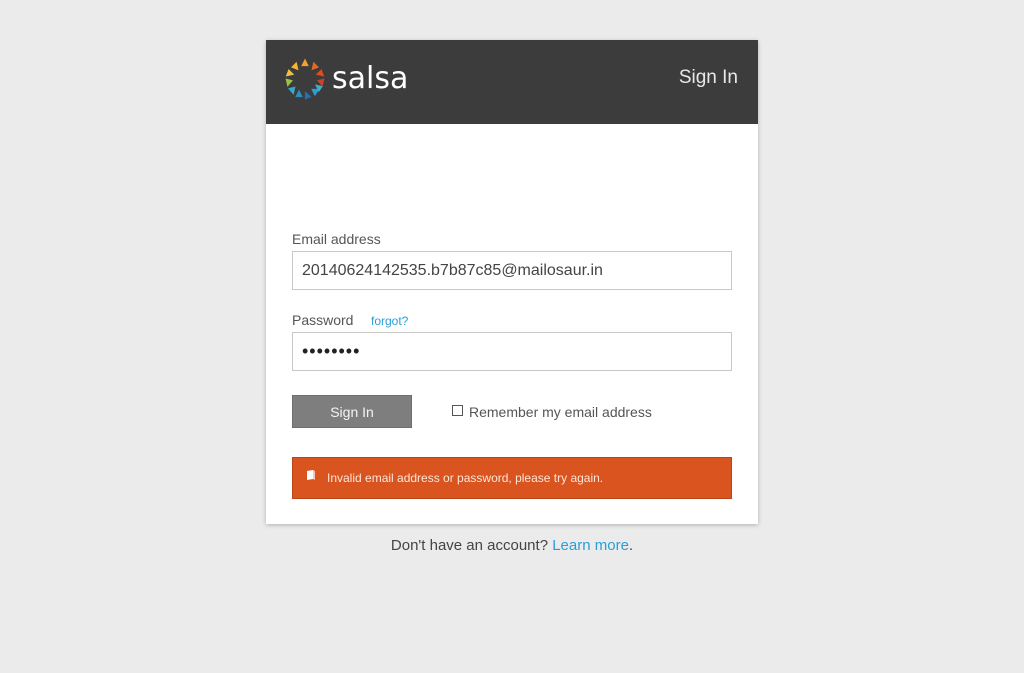  I want to click on remember-checkbox, so click(457, 410).